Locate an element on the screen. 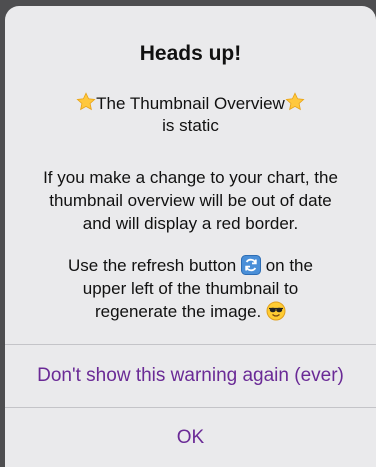 Image resolution: width=376 pixels, height=467 pixels. paragraph-line: If you make a change to your chart, the is located at coordinates (190, 177).